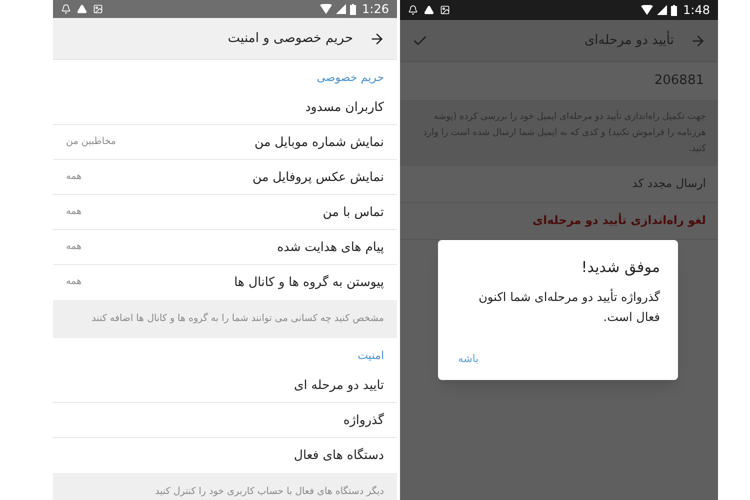 The width and height of the screenshot is (750, 500). I want to click on status-time: 1:26, so click(375, 9).